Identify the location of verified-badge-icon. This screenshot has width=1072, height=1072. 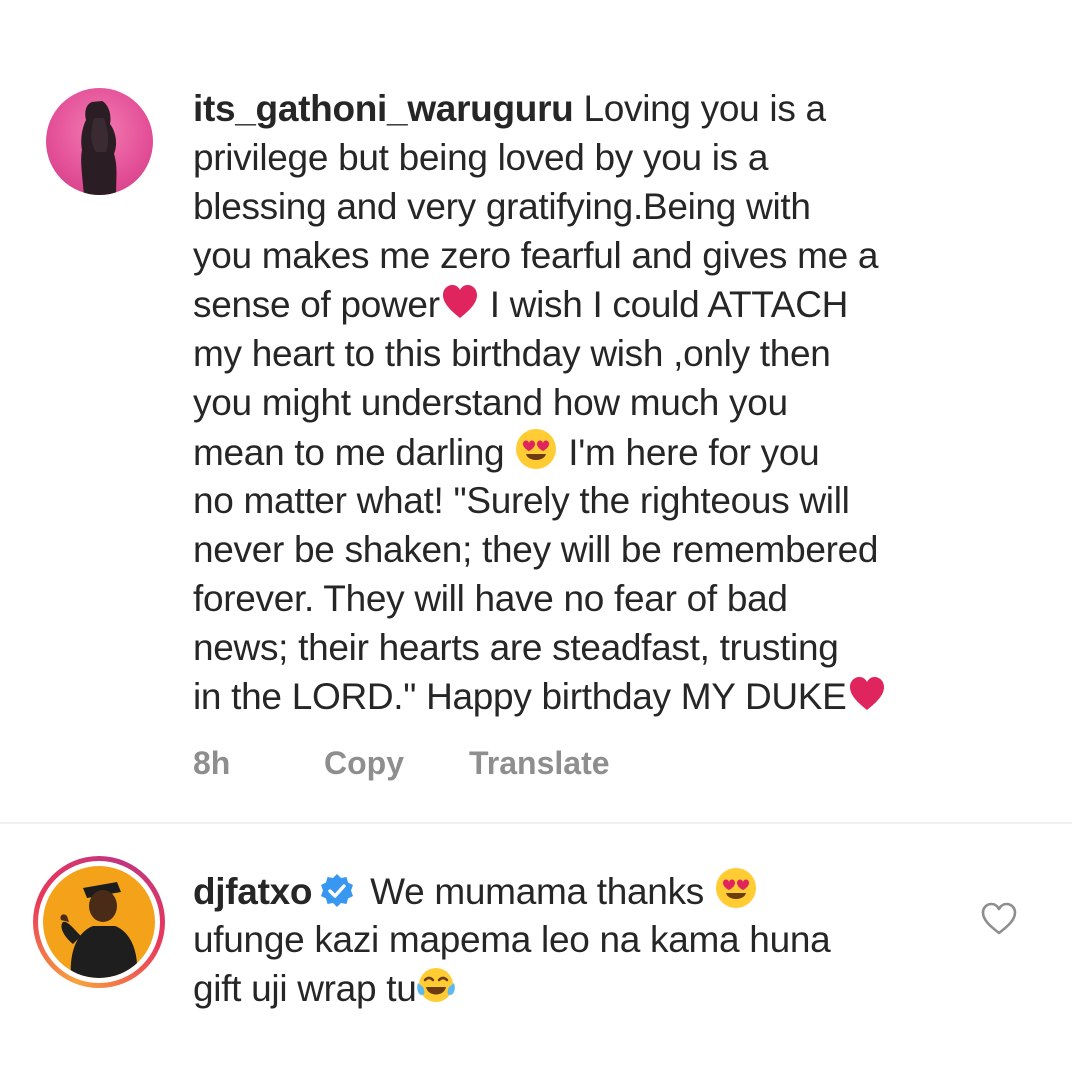
(337, 891).